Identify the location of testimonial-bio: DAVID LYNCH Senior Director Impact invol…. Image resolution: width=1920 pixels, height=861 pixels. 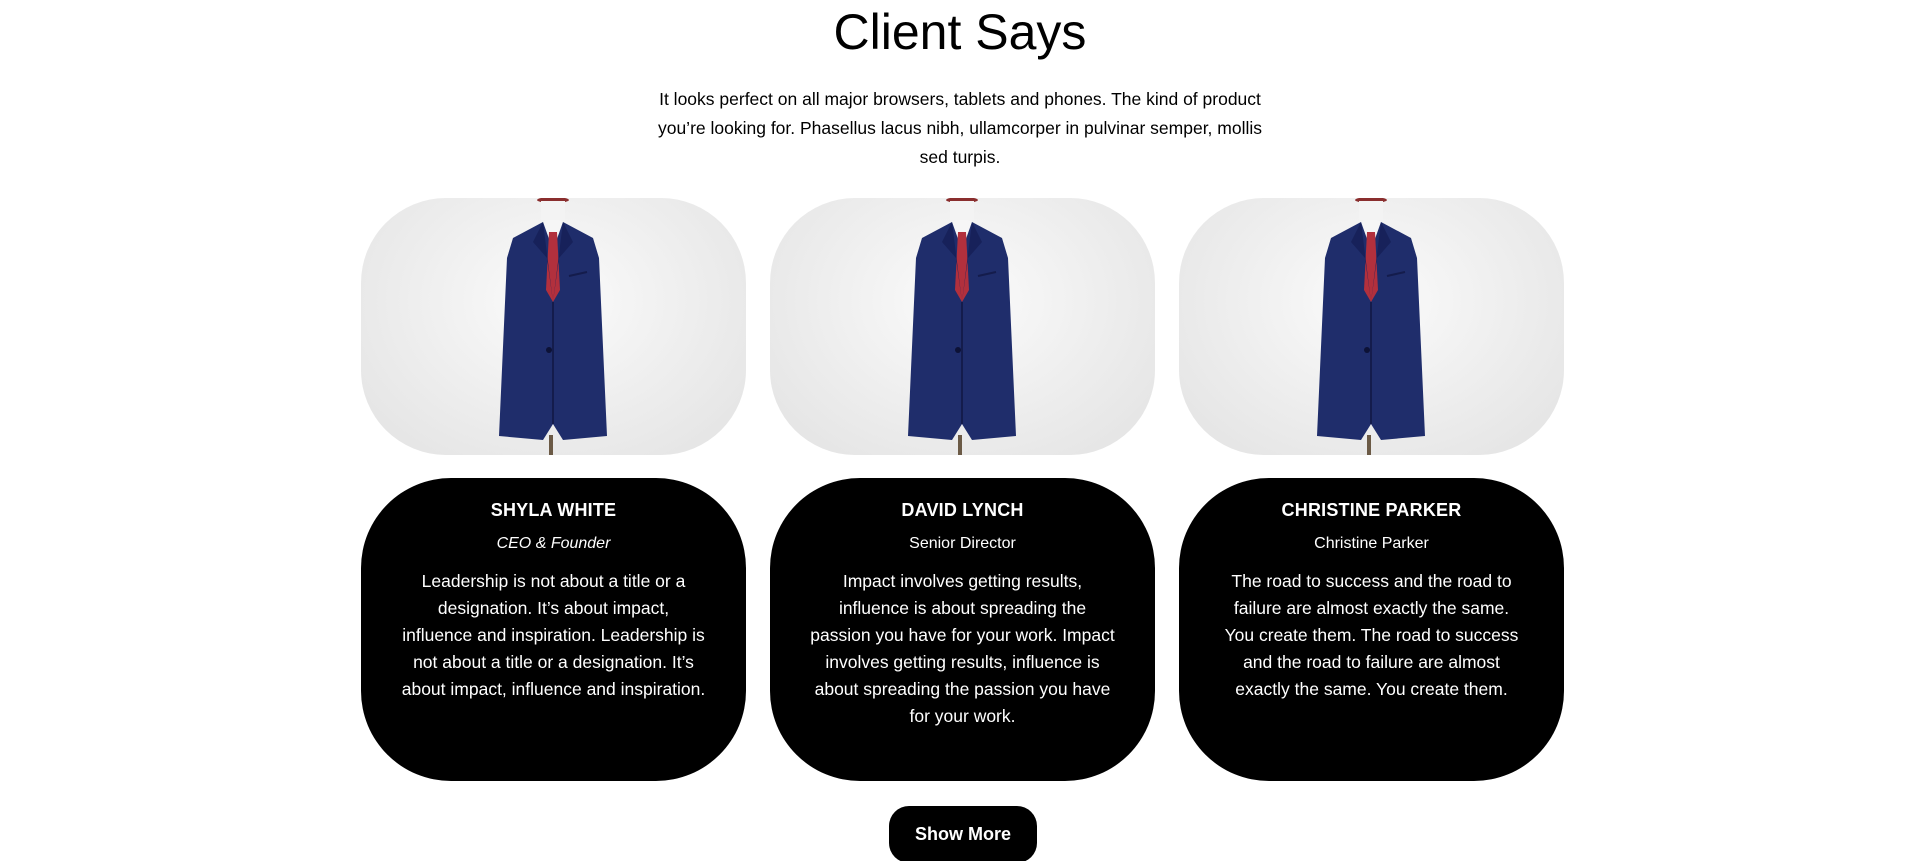
(962, 629).